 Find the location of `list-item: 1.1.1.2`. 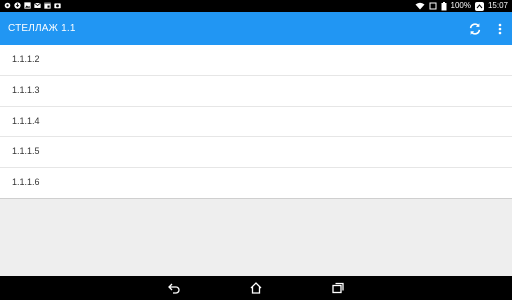

list-item: 1.1.1.2 is located at coordinates (256, 60).